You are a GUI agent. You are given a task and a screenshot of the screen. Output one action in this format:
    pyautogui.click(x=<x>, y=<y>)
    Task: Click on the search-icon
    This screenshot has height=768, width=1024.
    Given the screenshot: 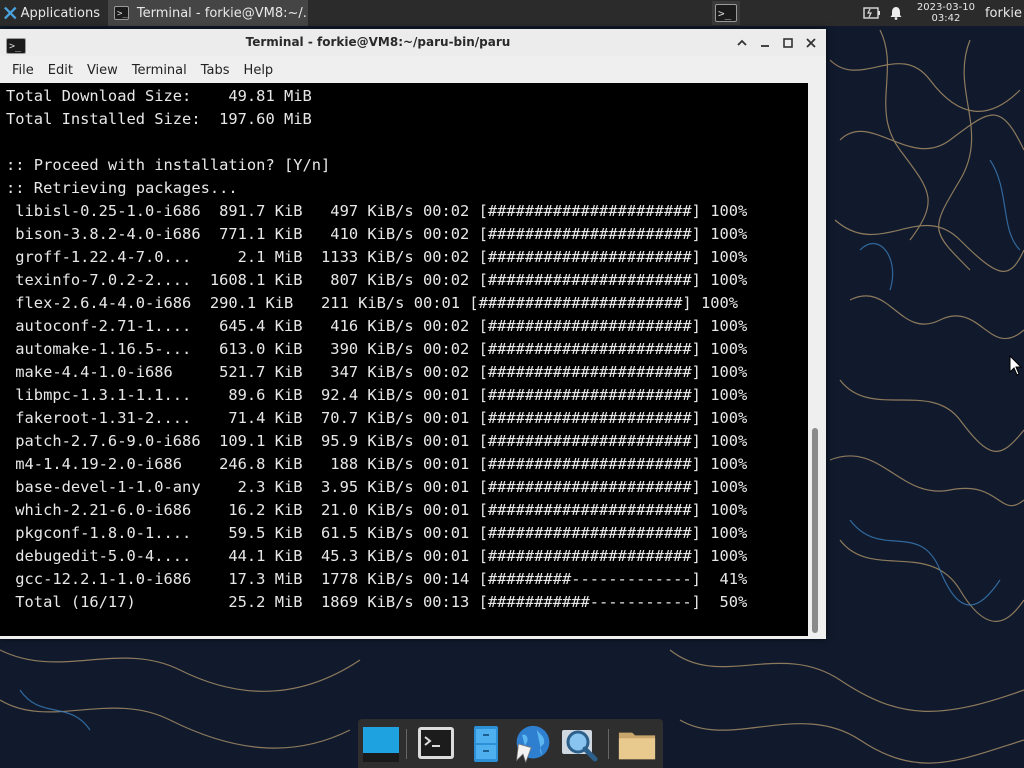 What is the action you would take?
    pyautogui.click(x=580, y=746)
    